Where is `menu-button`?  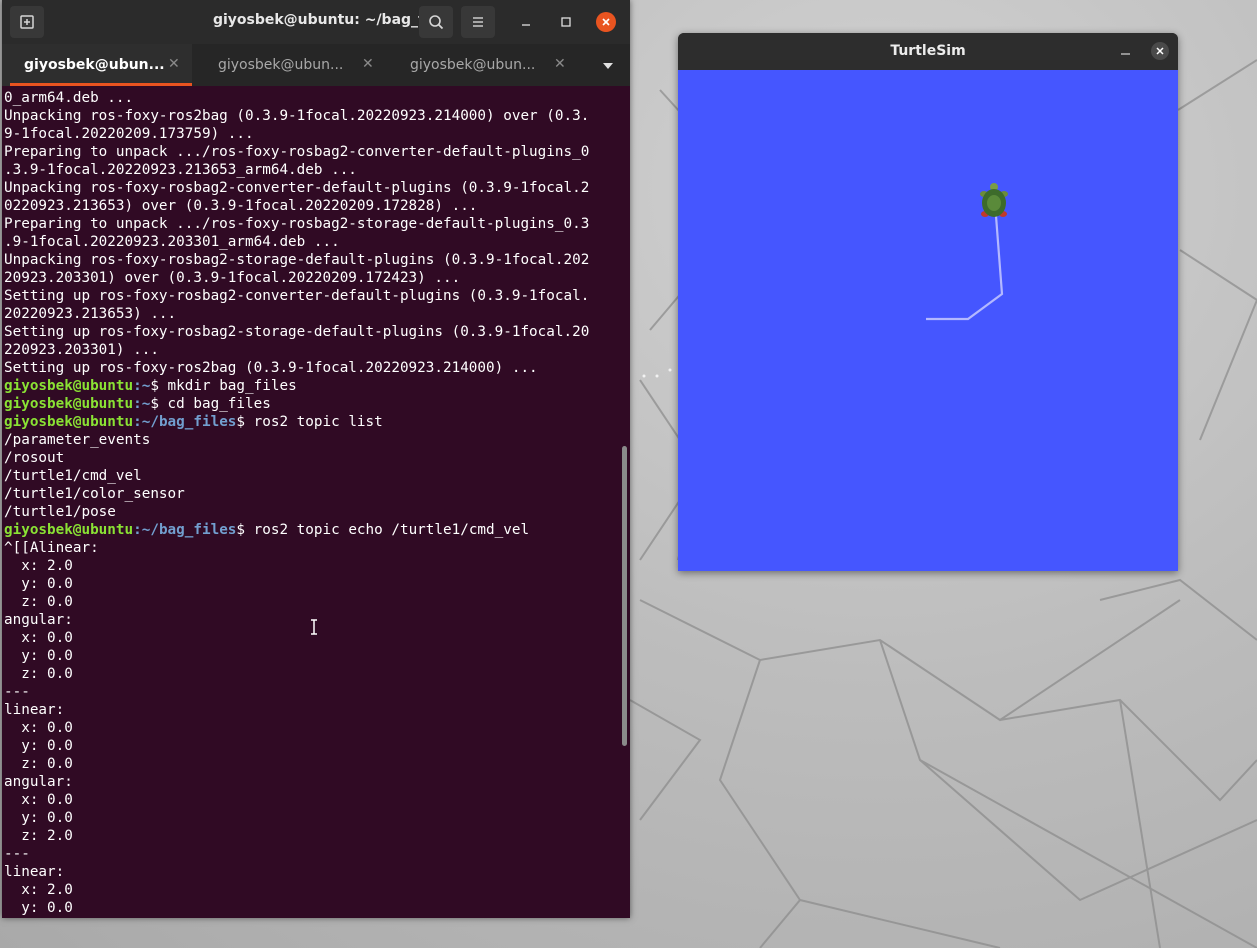 menu-button is located at coordinates (478, 22).